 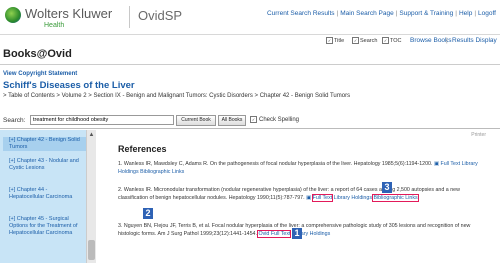 I want to click on brand-sub: Health, so click(x=54, y=25).